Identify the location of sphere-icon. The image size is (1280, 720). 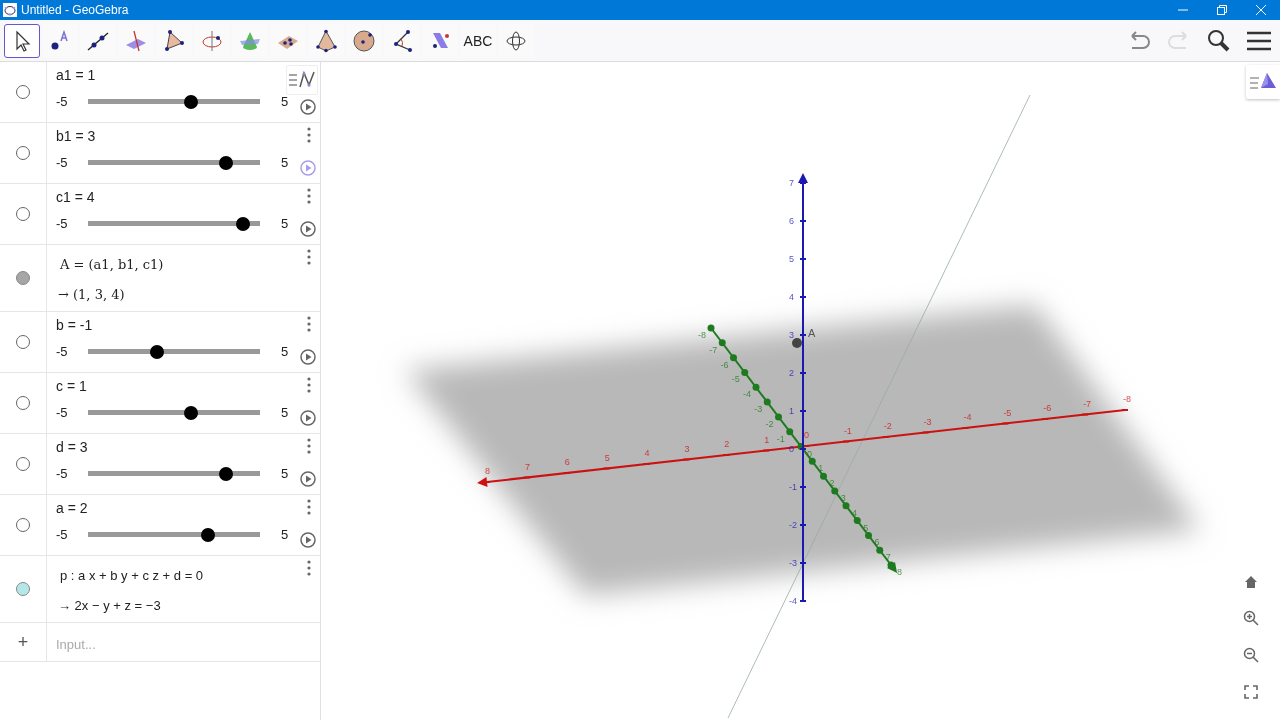
(364, 40).